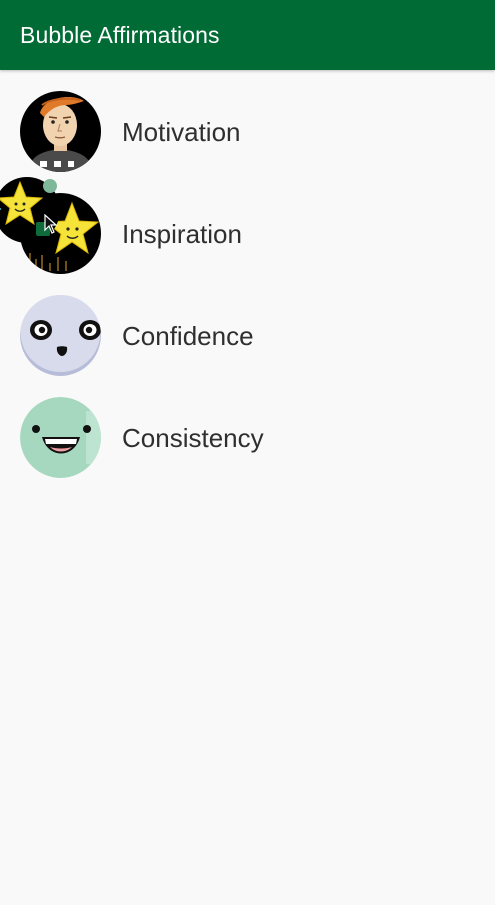  I want to click on list-item-motivation: Motivation, so click(247, 122).